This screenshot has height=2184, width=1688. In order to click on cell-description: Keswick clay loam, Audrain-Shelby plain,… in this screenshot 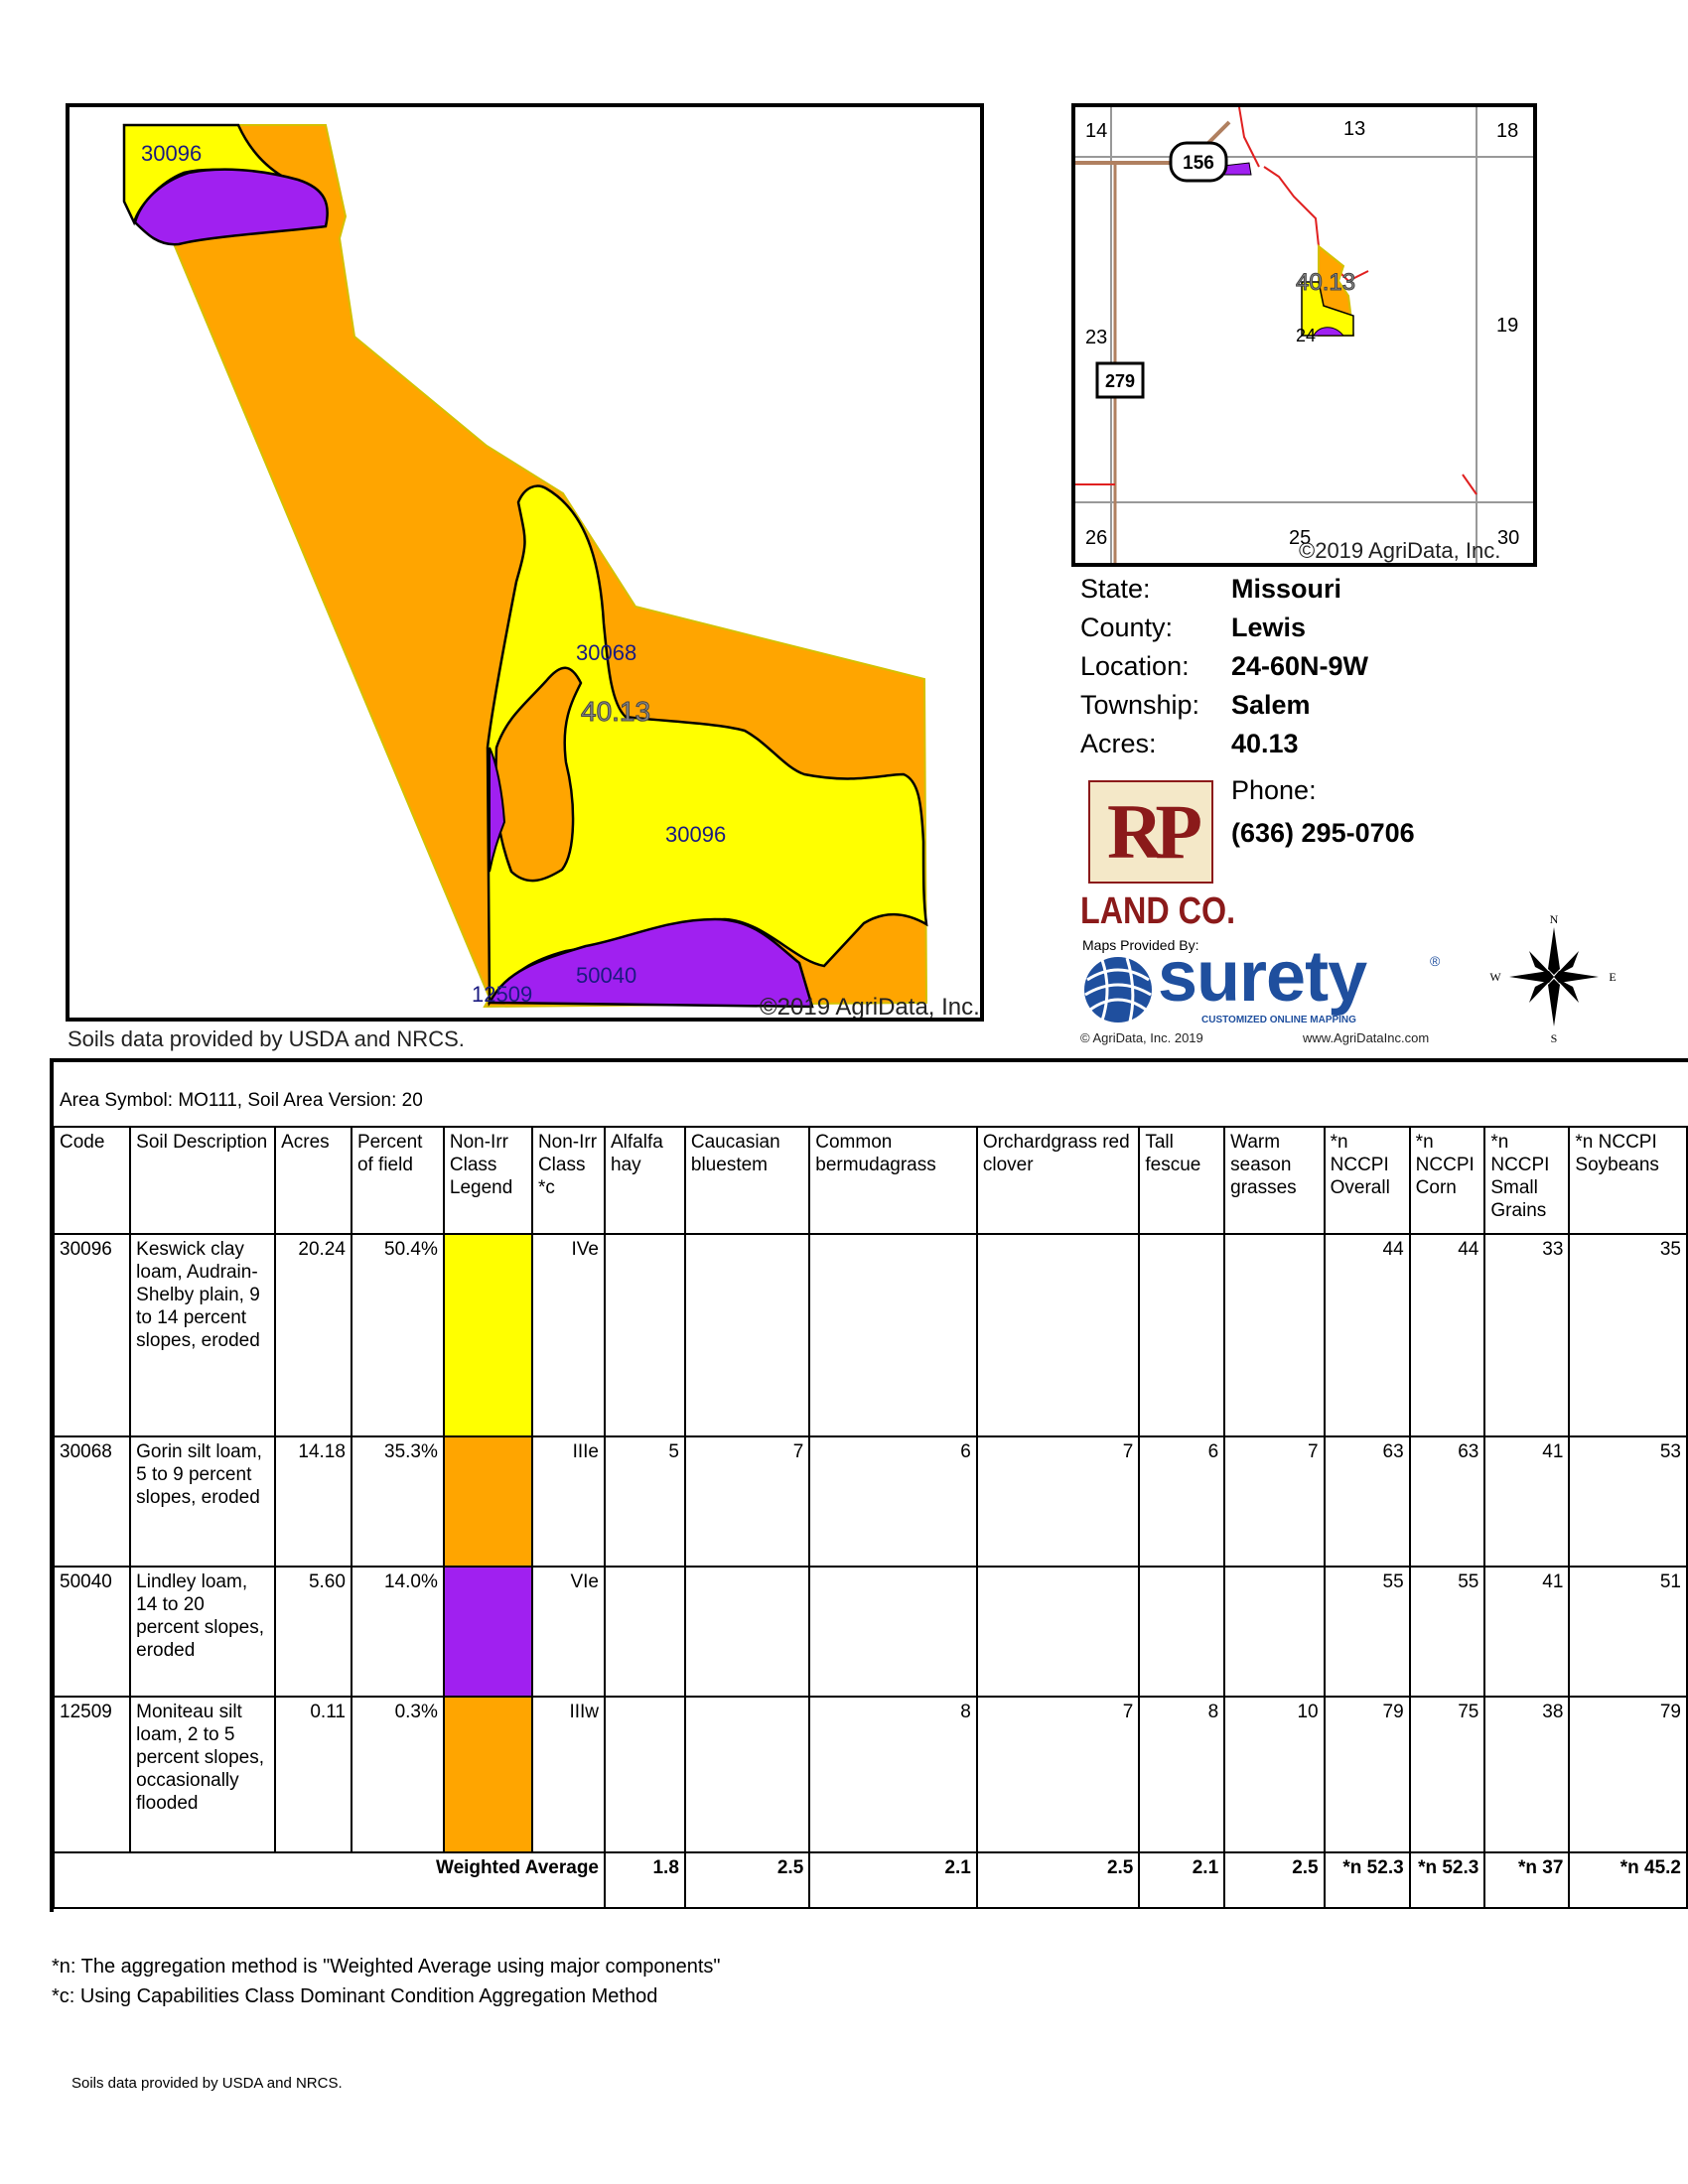, I will do `click(203, 1335)`.